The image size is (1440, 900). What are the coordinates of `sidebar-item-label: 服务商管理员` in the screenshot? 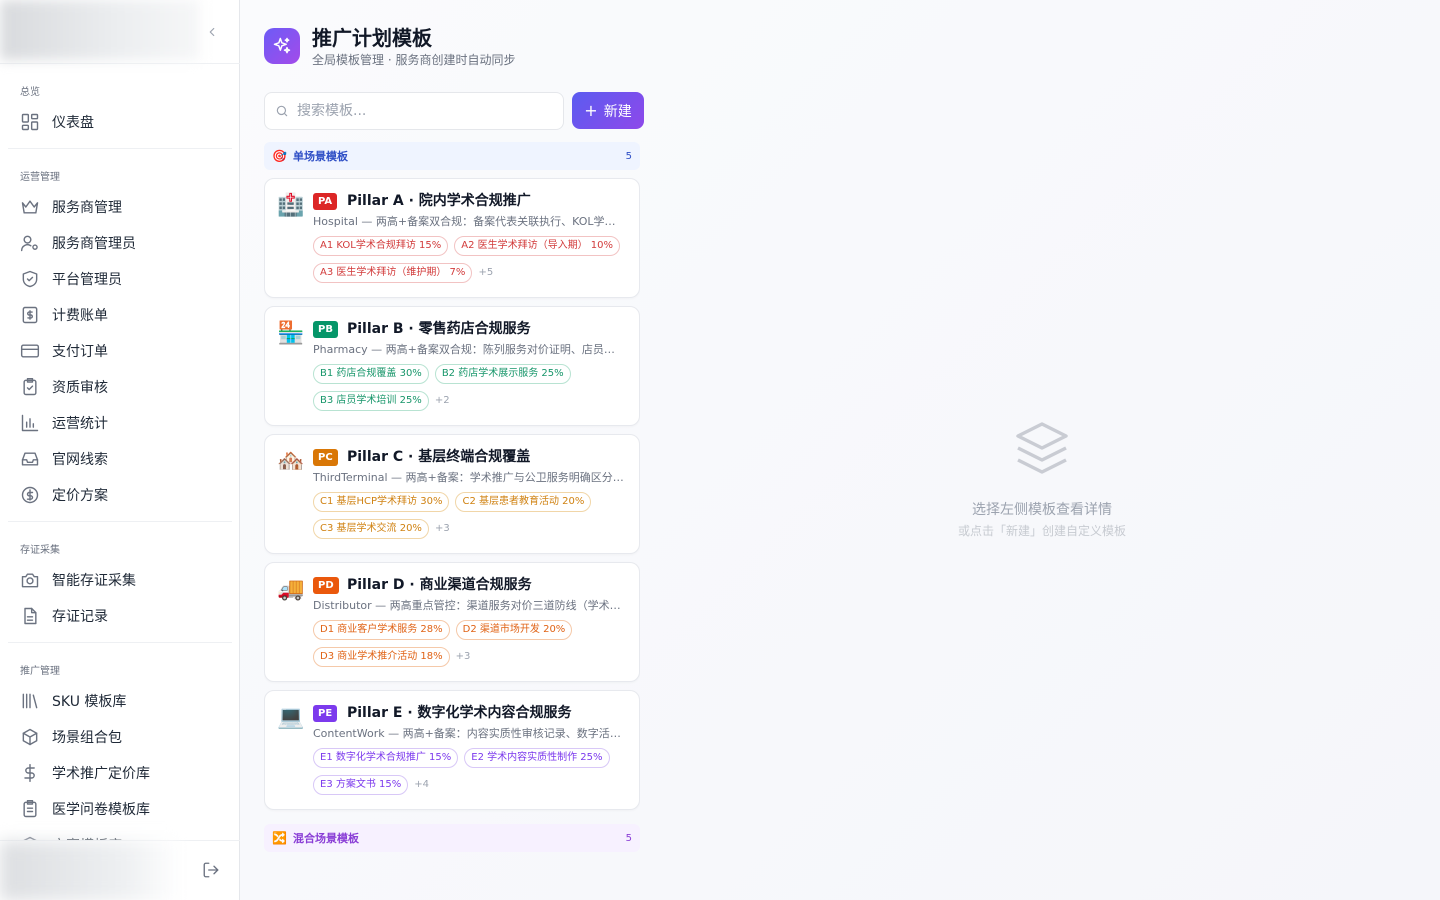 It's located at (94, 244).